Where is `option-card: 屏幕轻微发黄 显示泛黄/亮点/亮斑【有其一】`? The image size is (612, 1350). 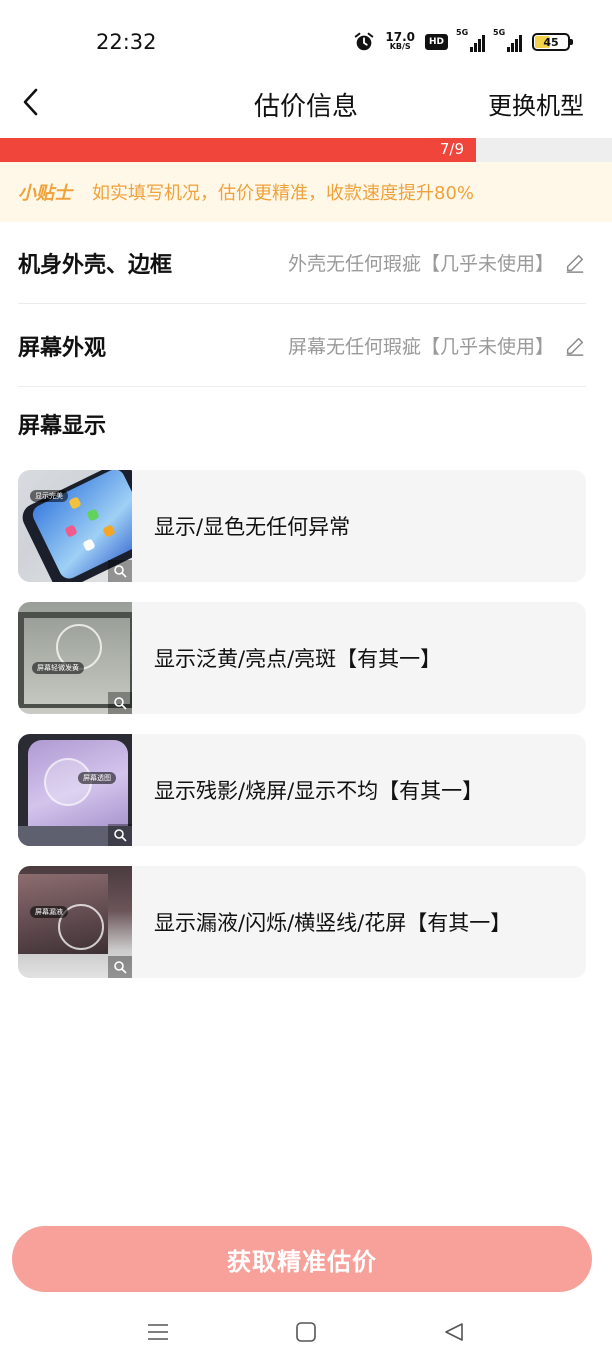
option-card: 屏幕轻微发黄 显示泛黄/亮点/亮斑【有其一】 is located at coordinates (302, 658).